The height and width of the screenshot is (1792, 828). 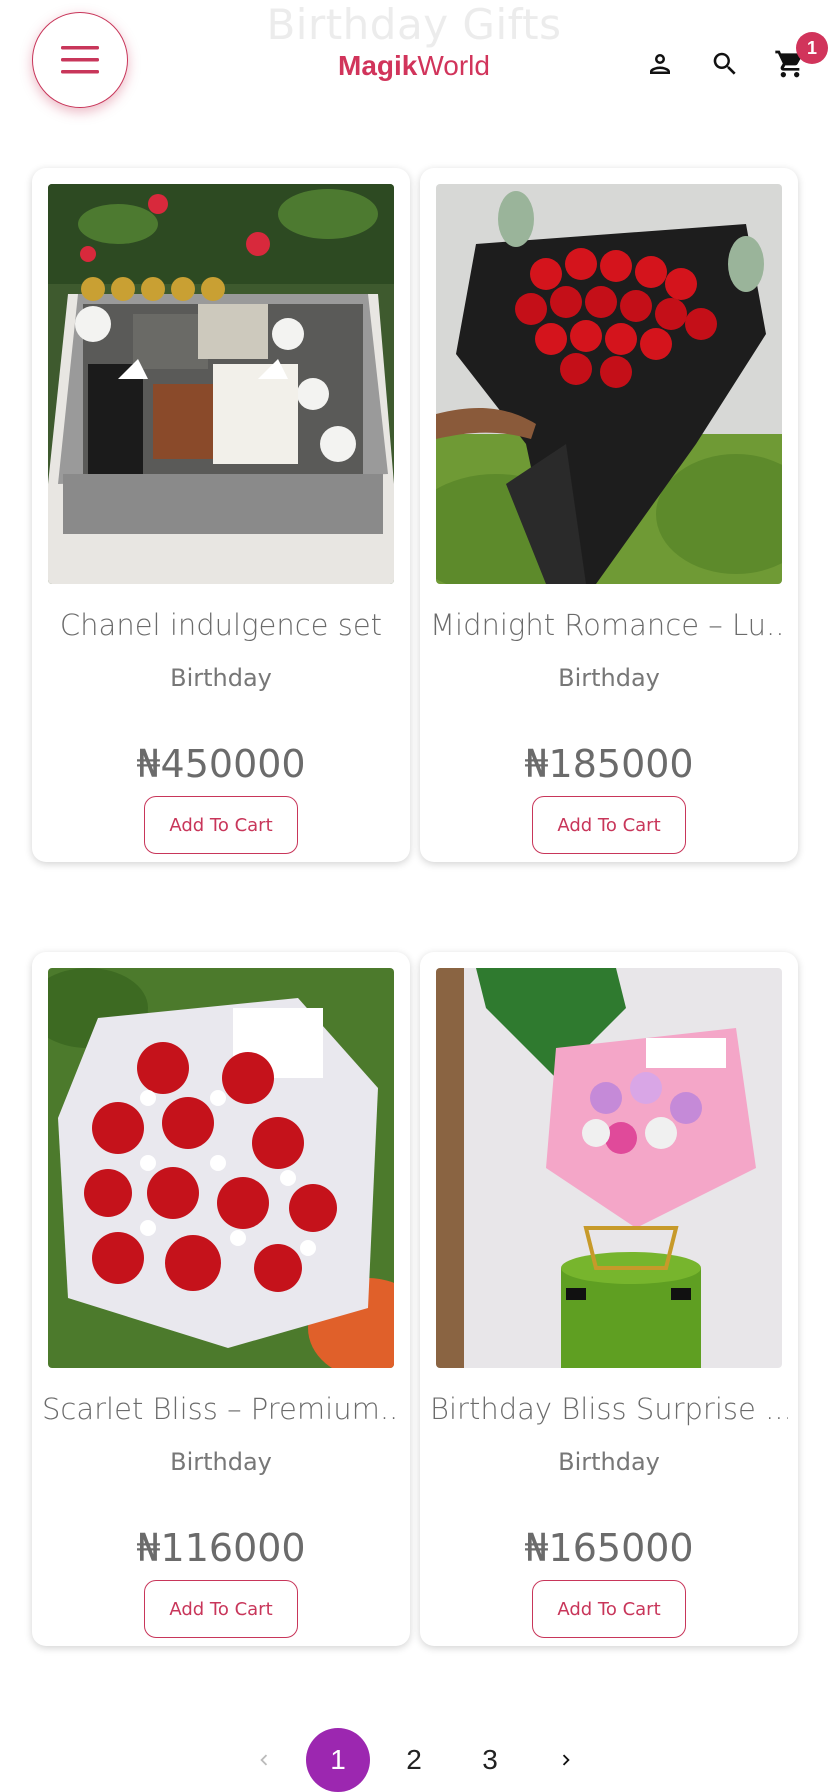 I want to click on product-price: ₦116000, so click(x=221, y=1548).